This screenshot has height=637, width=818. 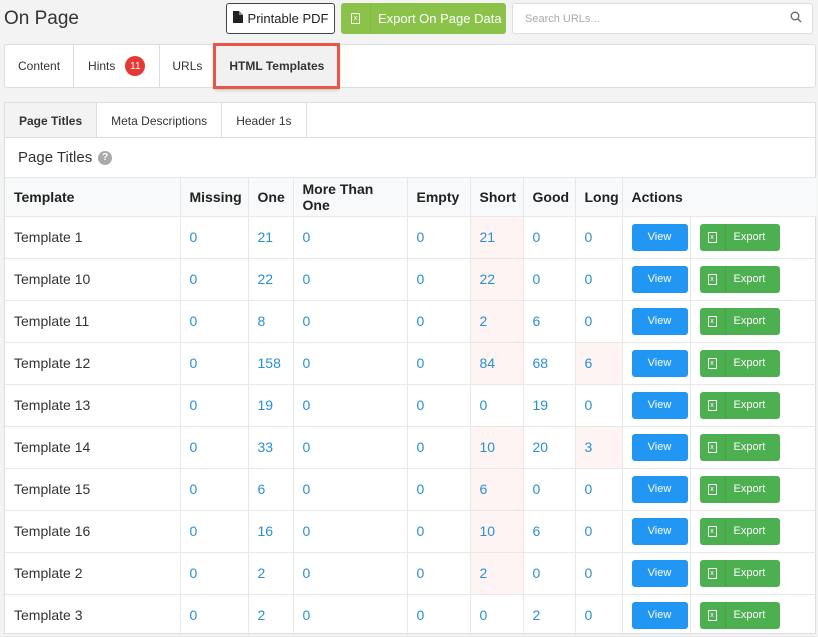 I want to click on one-count-link: 6, so click(x=271, y=489).